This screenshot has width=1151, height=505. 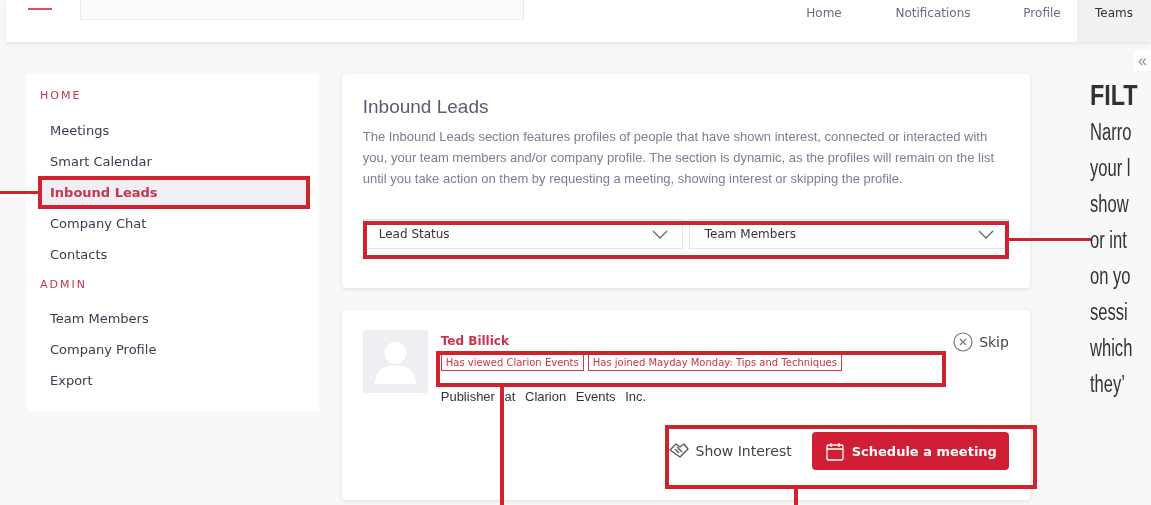 What do you see at coordinates (172, 318) in the screenshot?
I see `sidebar-item: Team Members` at bounding box center [172, 318].